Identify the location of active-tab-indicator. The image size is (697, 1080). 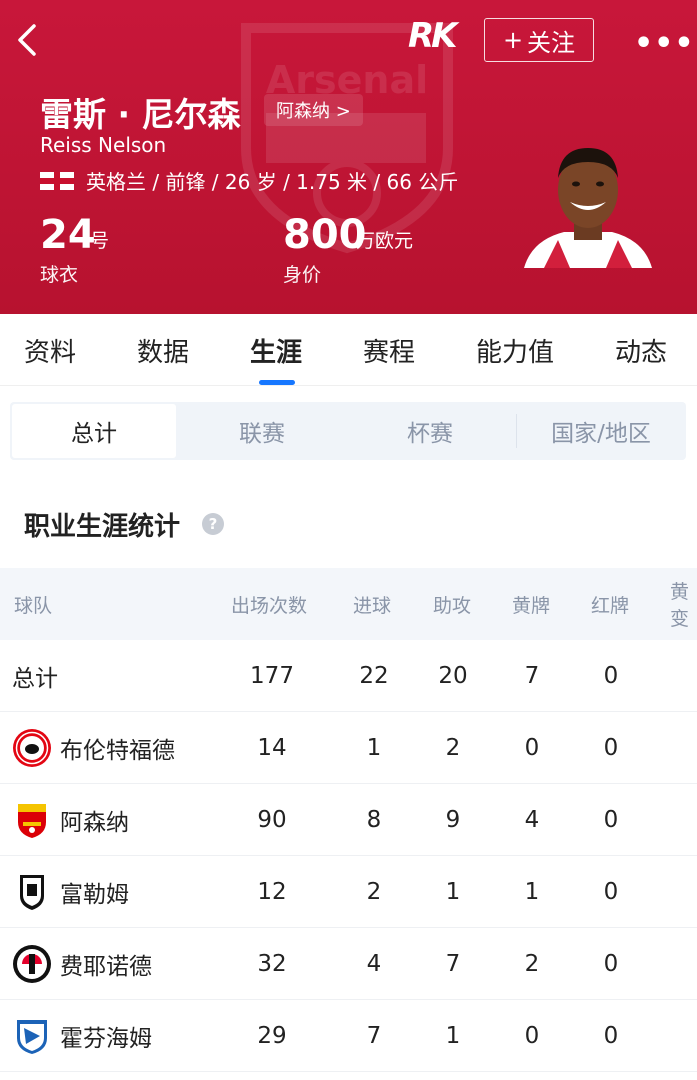
(277, 382).